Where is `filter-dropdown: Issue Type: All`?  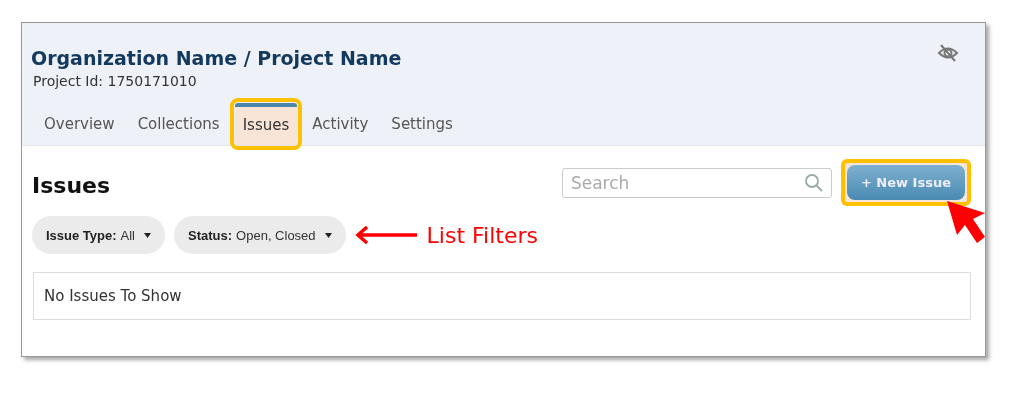 filter-dropdown: Issue Type: All is located at coordinates (98, 235).